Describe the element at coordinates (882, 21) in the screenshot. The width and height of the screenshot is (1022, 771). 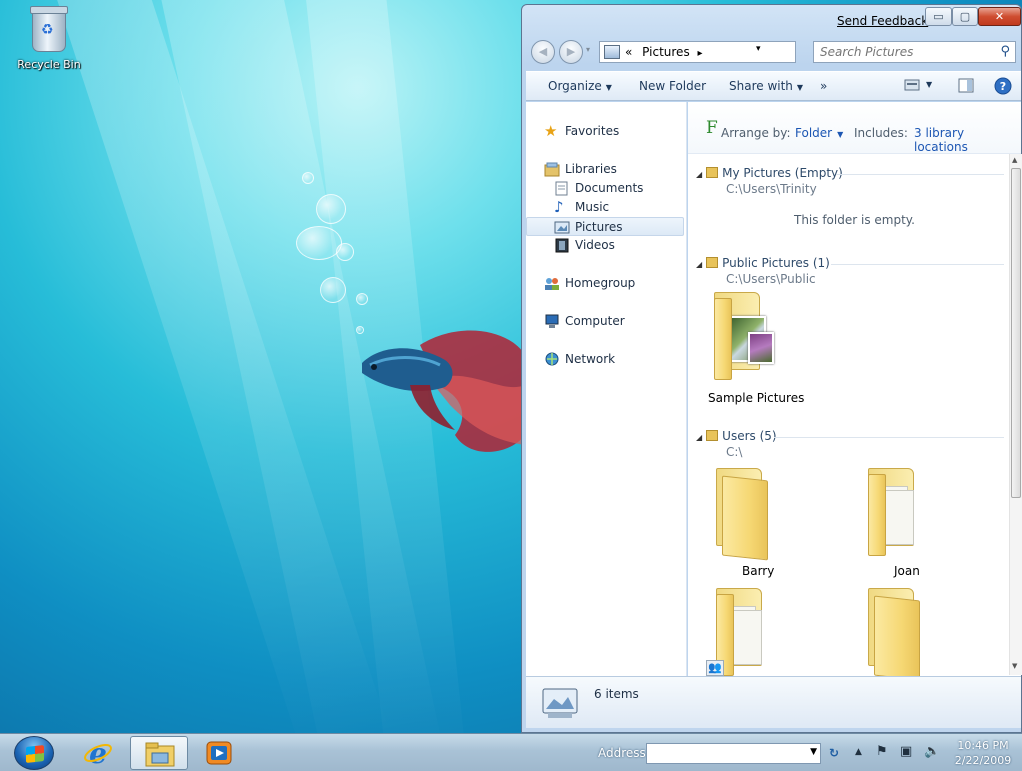
I see `send-feedback-link: Send Feedback` at that location.